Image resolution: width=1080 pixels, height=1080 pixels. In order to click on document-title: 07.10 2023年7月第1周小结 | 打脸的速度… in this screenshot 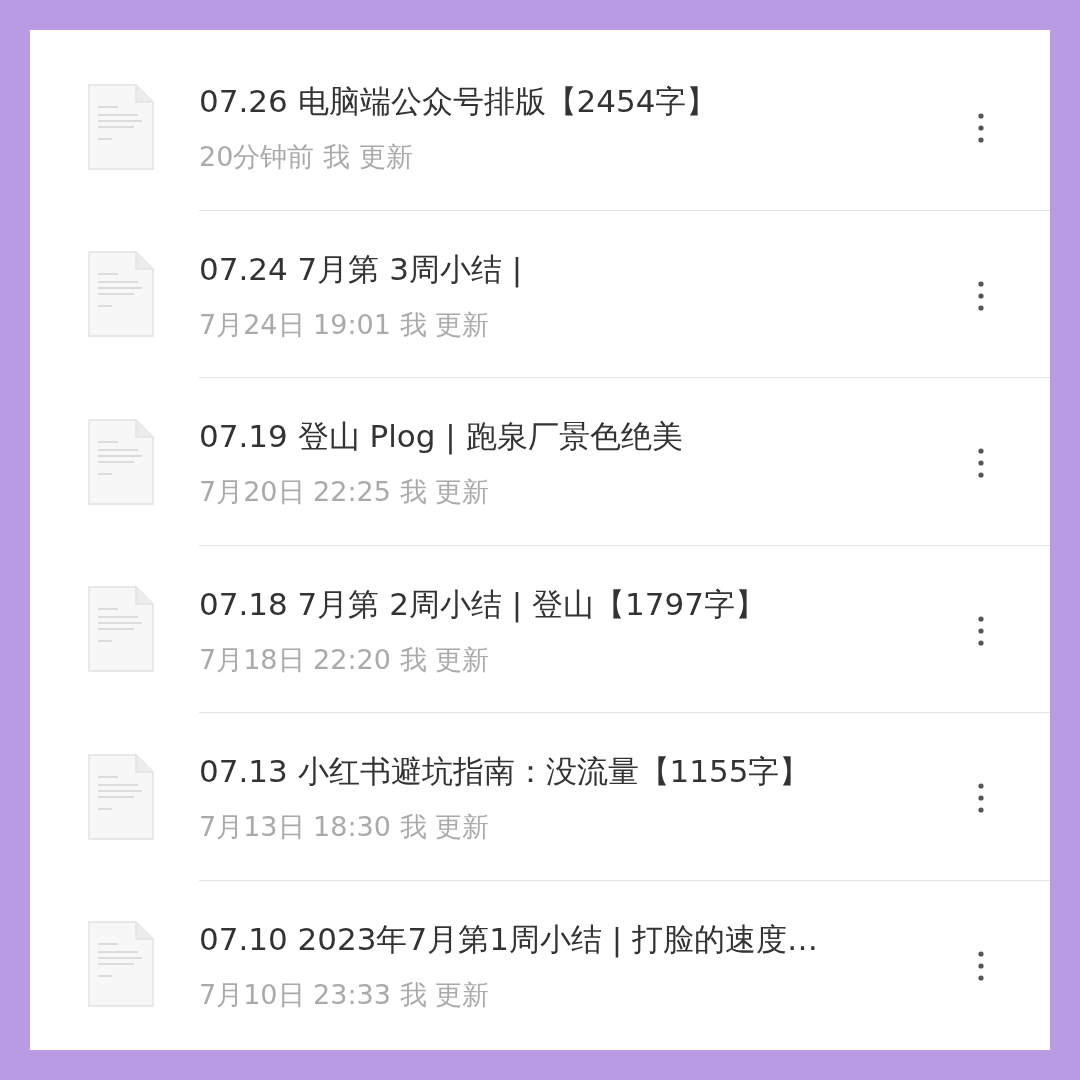, I will do `click(509, 940)`.